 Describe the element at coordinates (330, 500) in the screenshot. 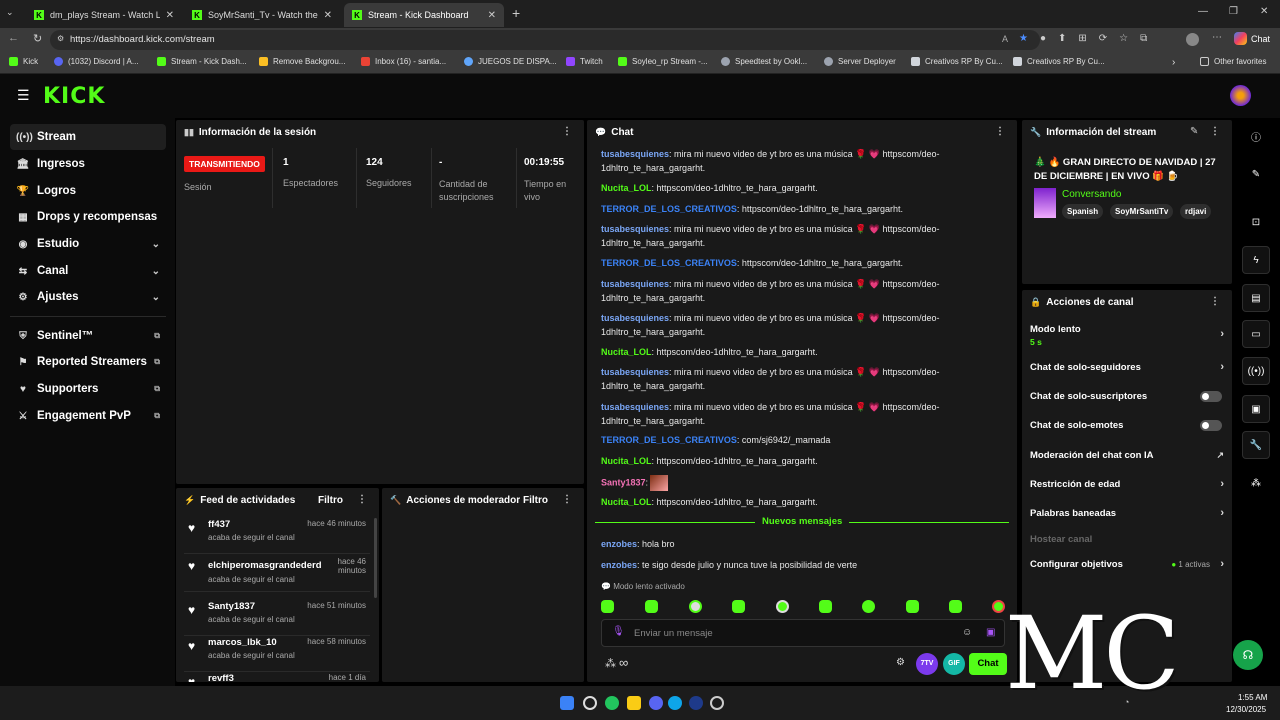

I see `feed-filter-button: Filtro` at that location.